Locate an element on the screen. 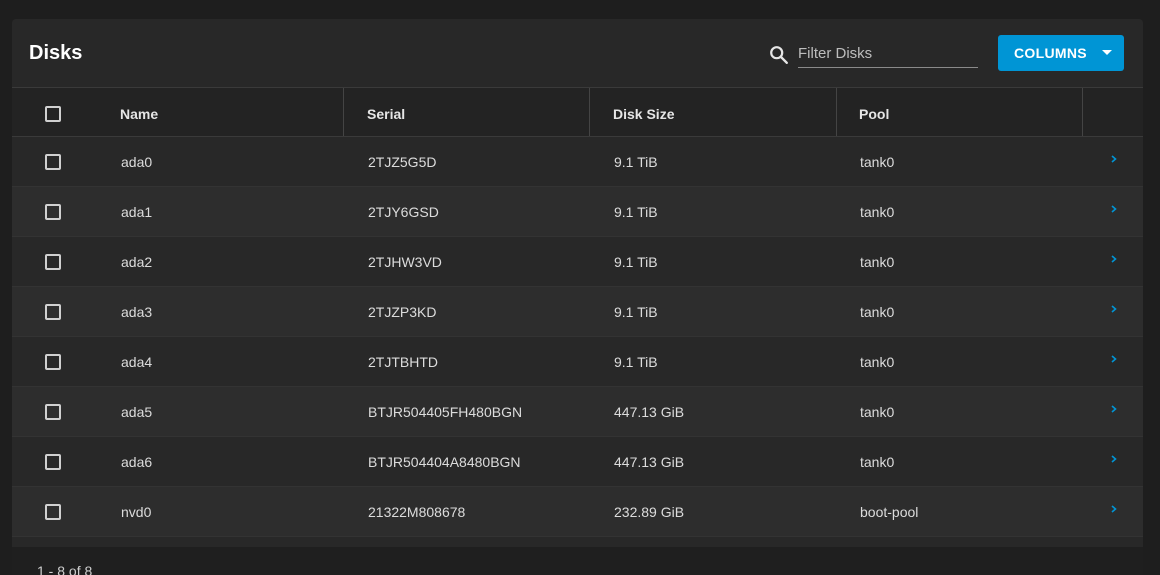 This screenshot has height=575, width=1160. columns-button: COLUMNS is located at coordinates (1061, 53).